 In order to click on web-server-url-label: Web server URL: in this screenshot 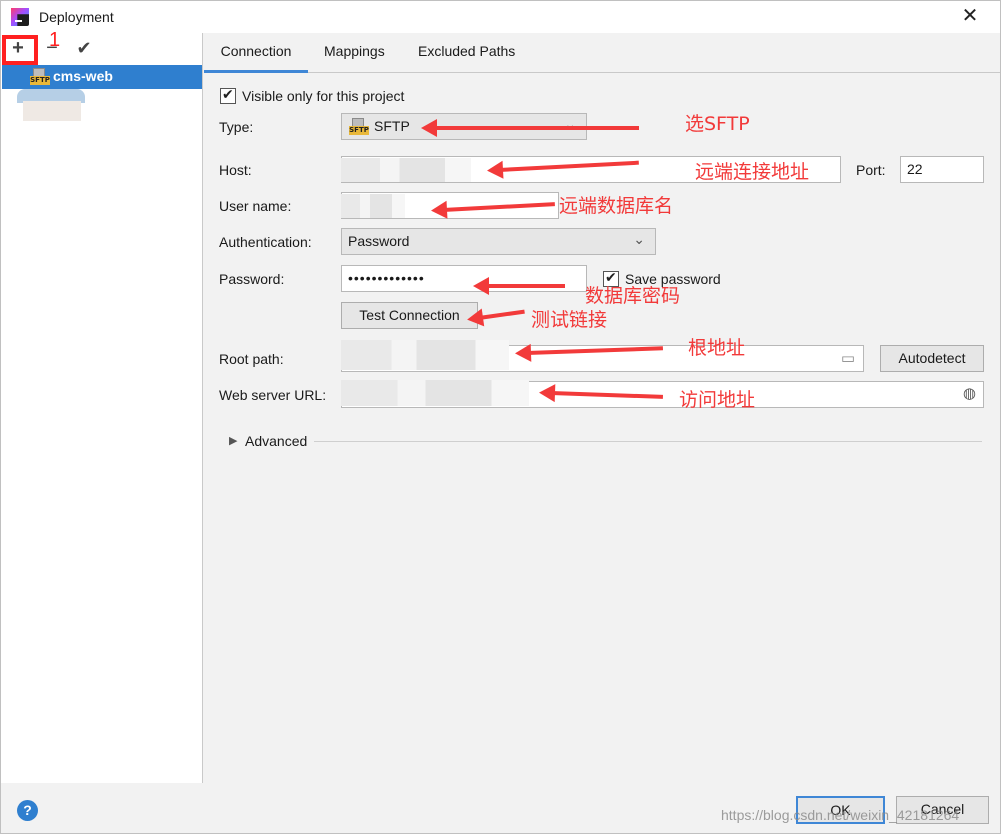, I will do `click(273, 395)`.